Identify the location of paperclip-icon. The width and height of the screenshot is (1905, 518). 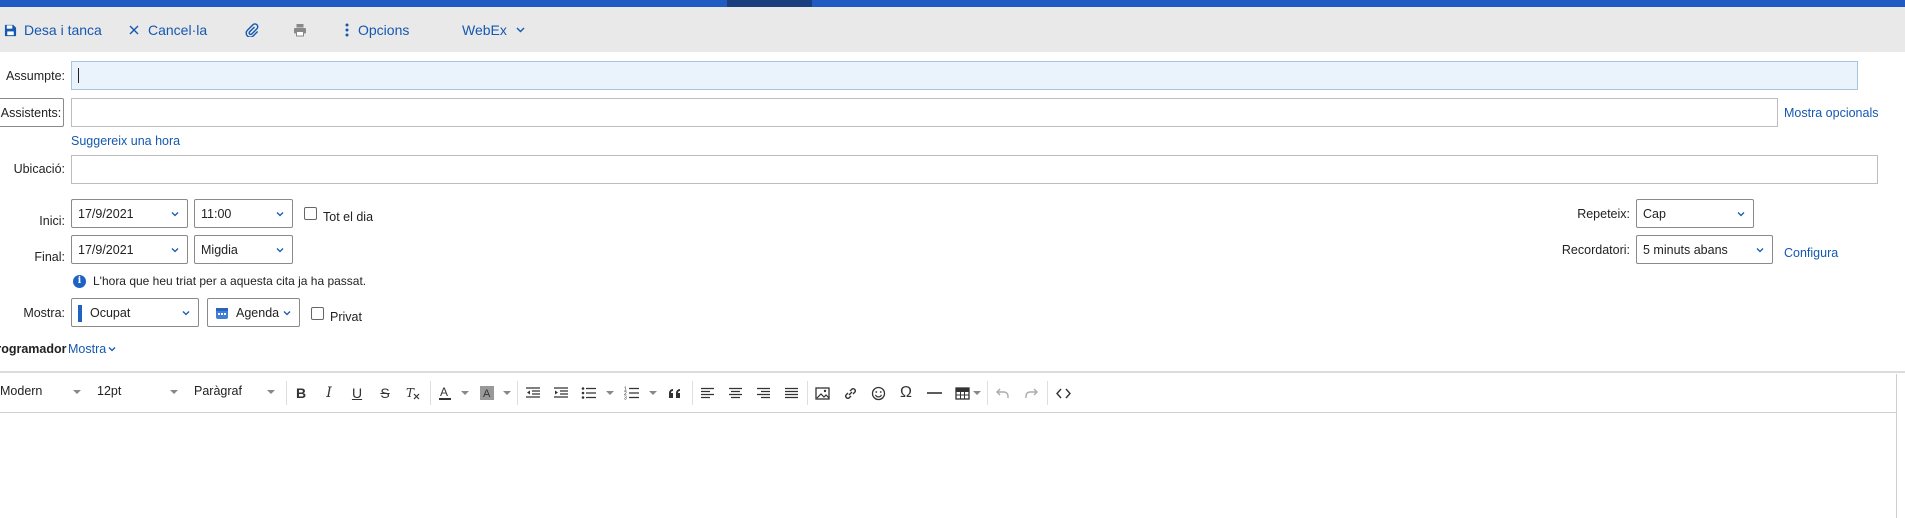
(252, 30).